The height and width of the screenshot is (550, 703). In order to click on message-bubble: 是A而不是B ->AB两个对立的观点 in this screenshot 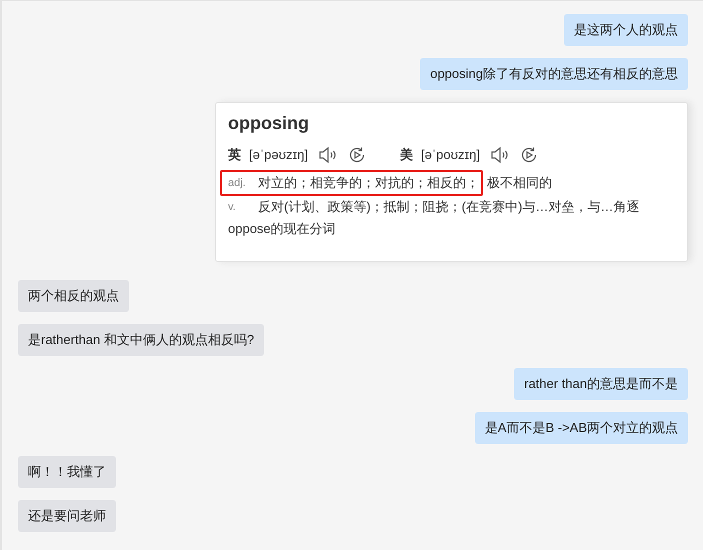, I will do `click(581, 428)`.